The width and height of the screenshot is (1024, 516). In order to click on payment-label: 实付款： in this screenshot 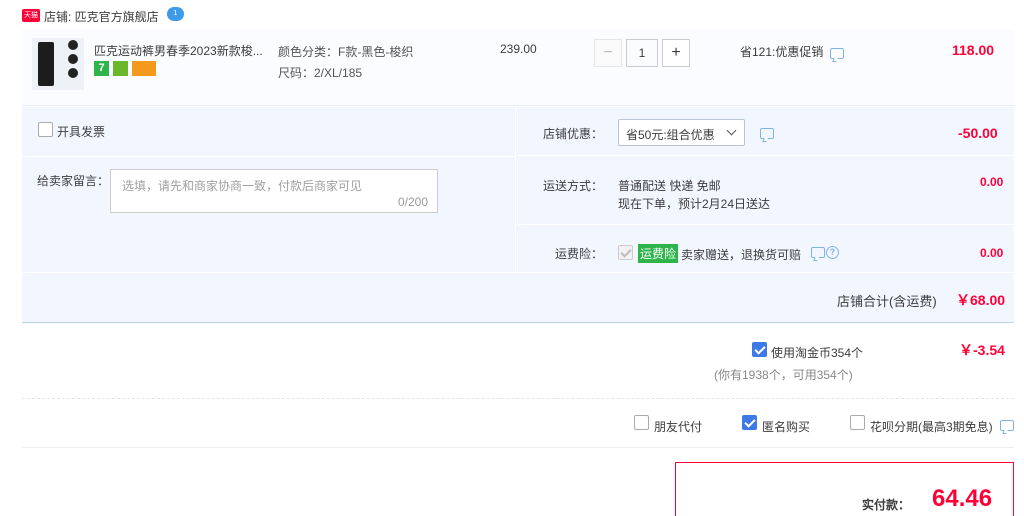, I will do `click(886, 505)`.